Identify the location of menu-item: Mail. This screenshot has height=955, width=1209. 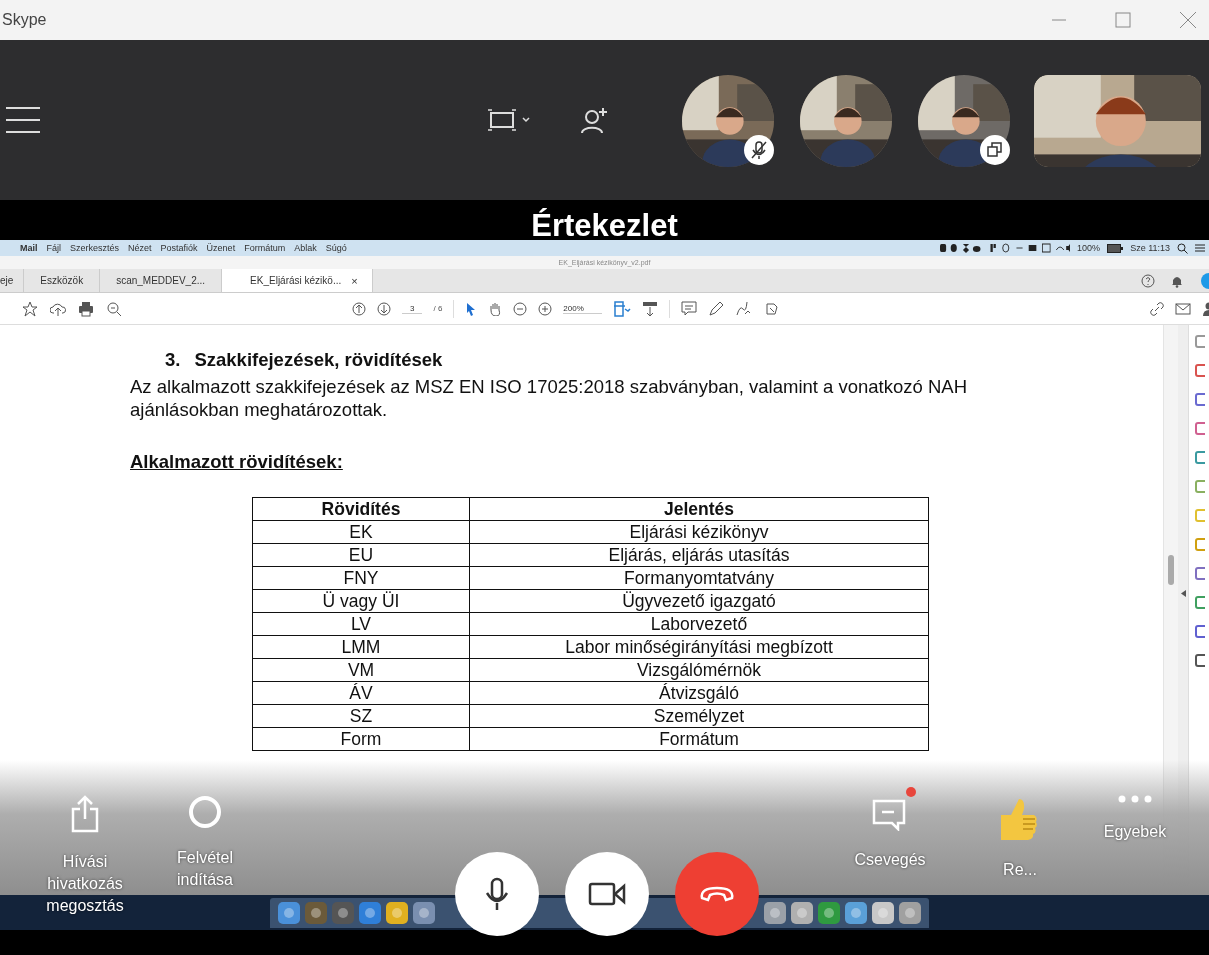
(29, 248).